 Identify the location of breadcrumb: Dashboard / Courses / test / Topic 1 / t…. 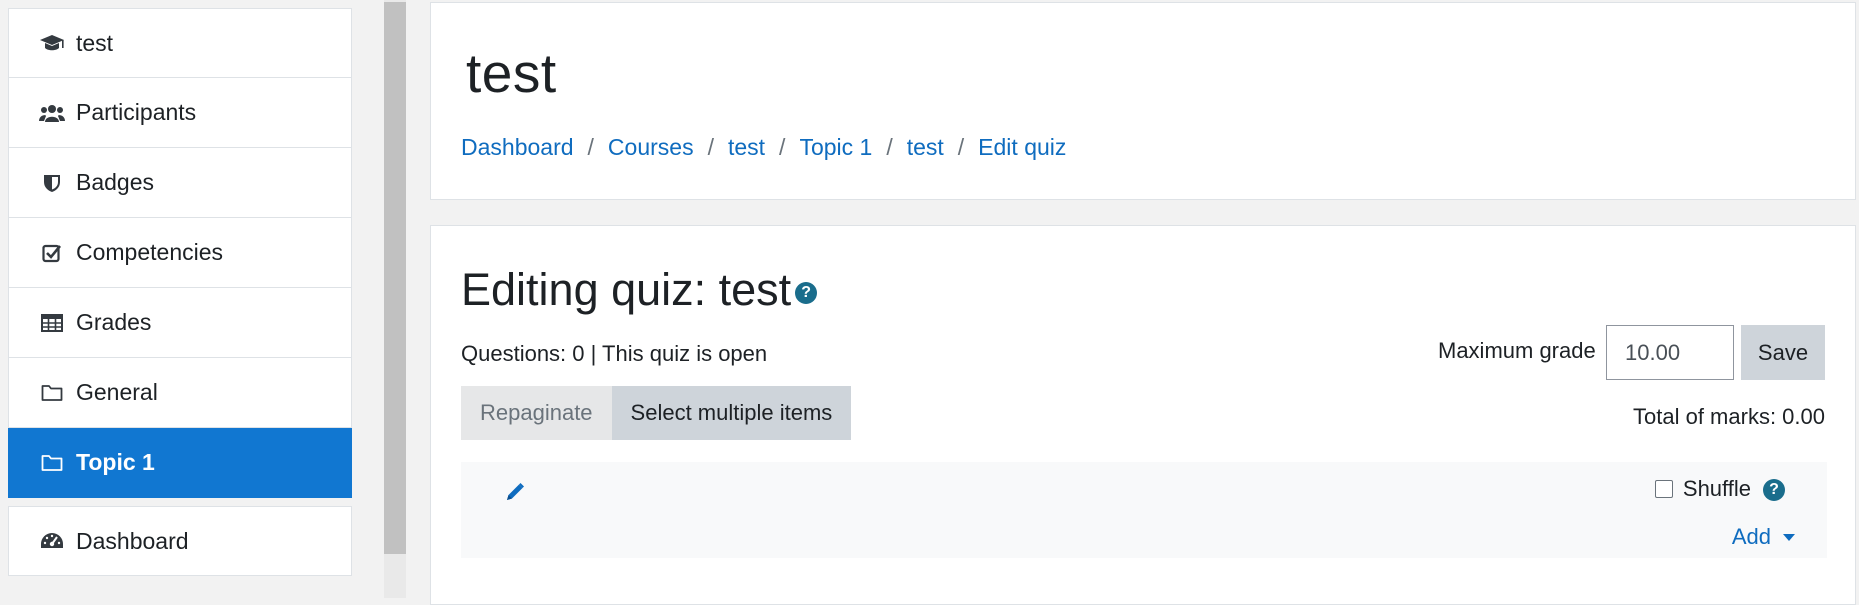
(763, 147).